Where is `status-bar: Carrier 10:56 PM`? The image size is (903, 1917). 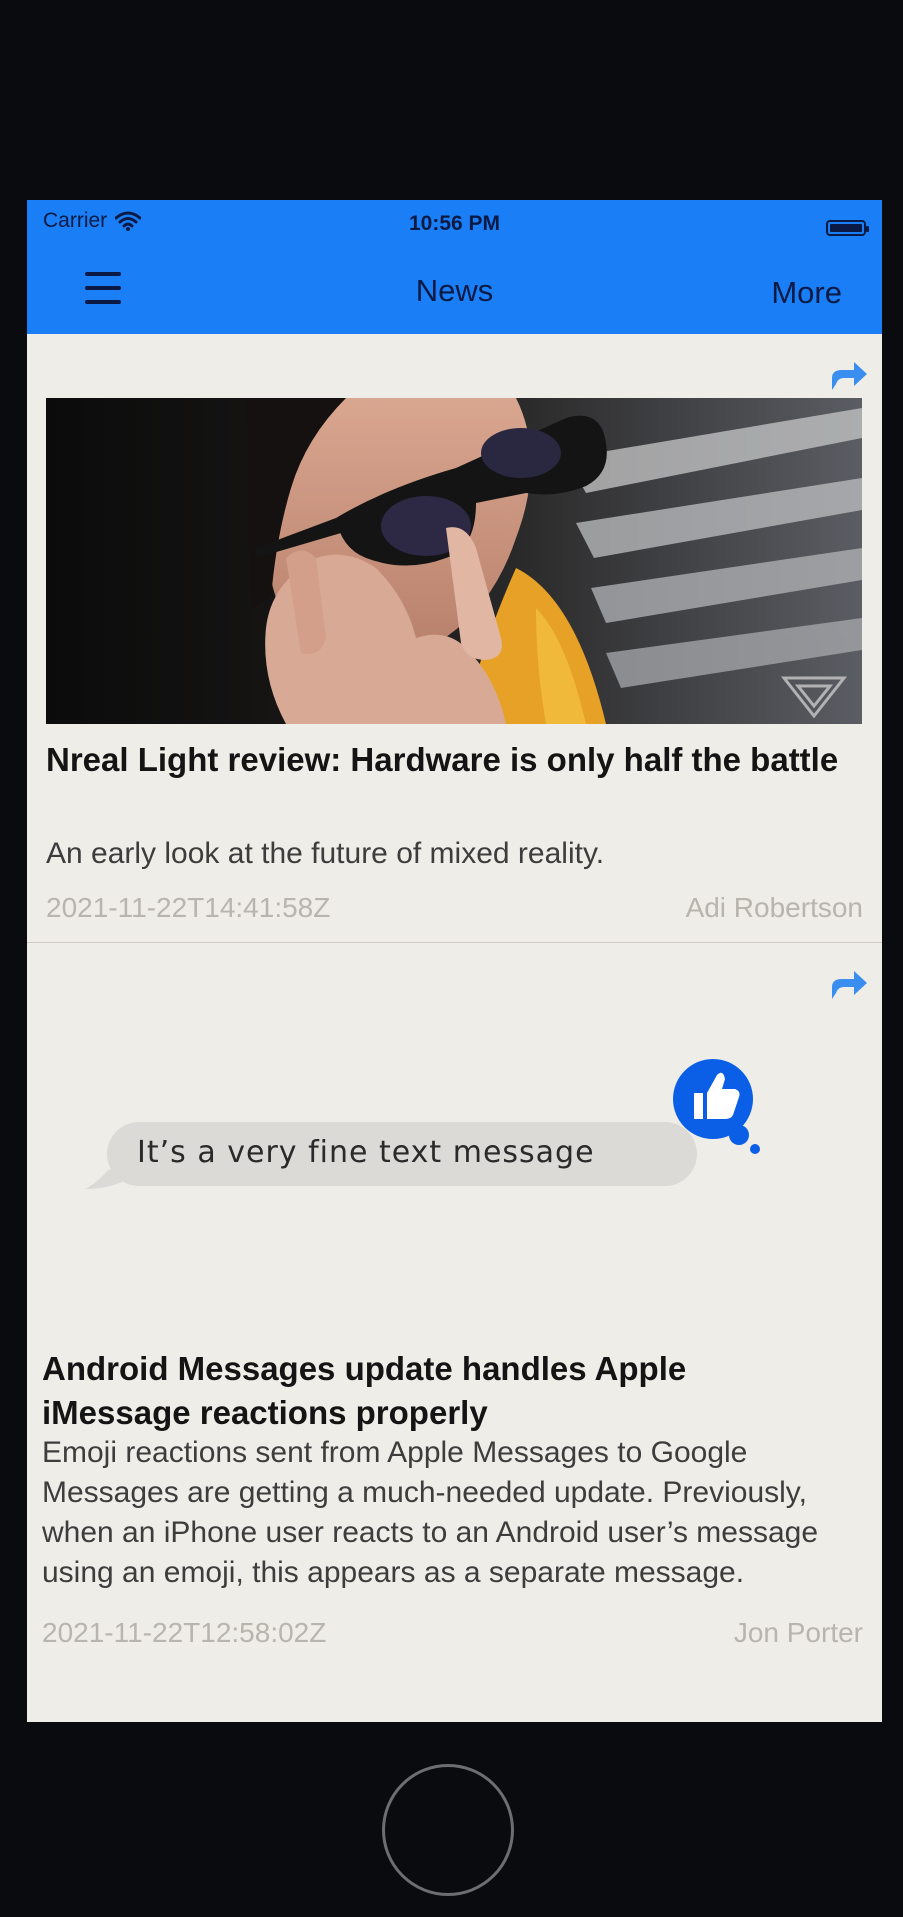 status-bar: Carrier 10:56 PM is located at coordinates (454, 224).